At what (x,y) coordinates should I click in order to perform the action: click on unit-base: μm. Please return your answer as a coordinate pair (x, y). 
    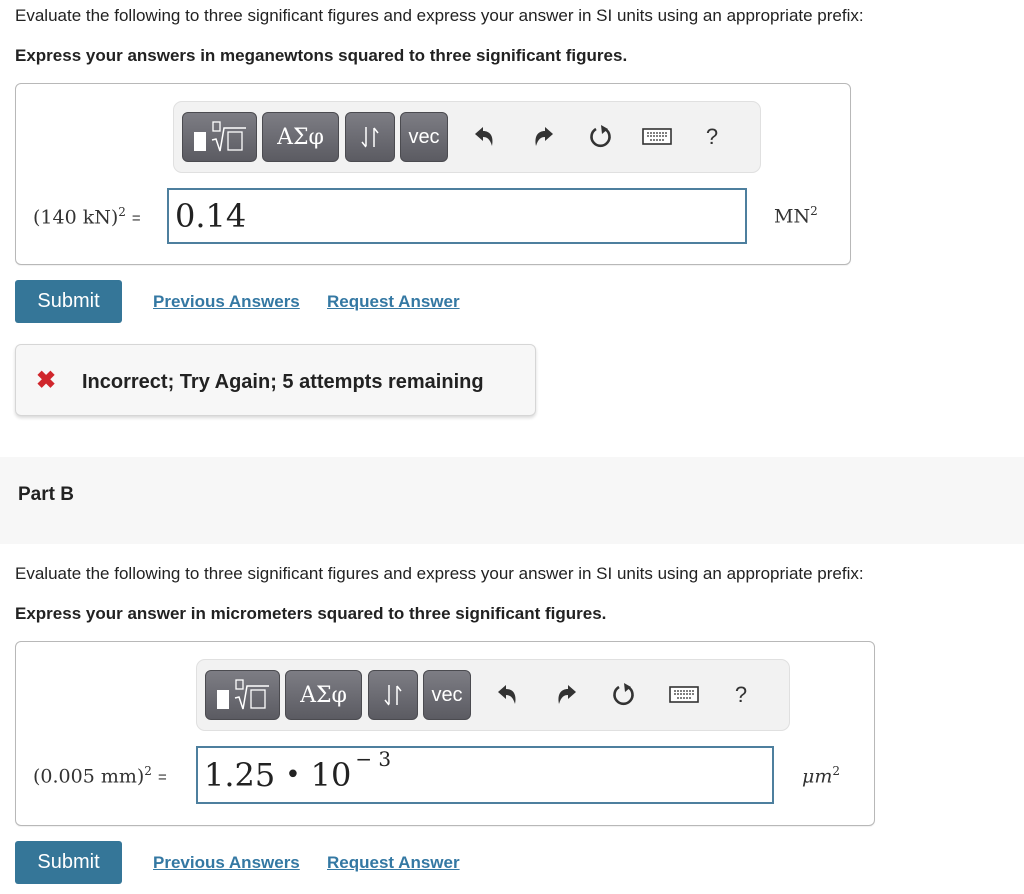
    Looking at the image, I should click on (817, 776).